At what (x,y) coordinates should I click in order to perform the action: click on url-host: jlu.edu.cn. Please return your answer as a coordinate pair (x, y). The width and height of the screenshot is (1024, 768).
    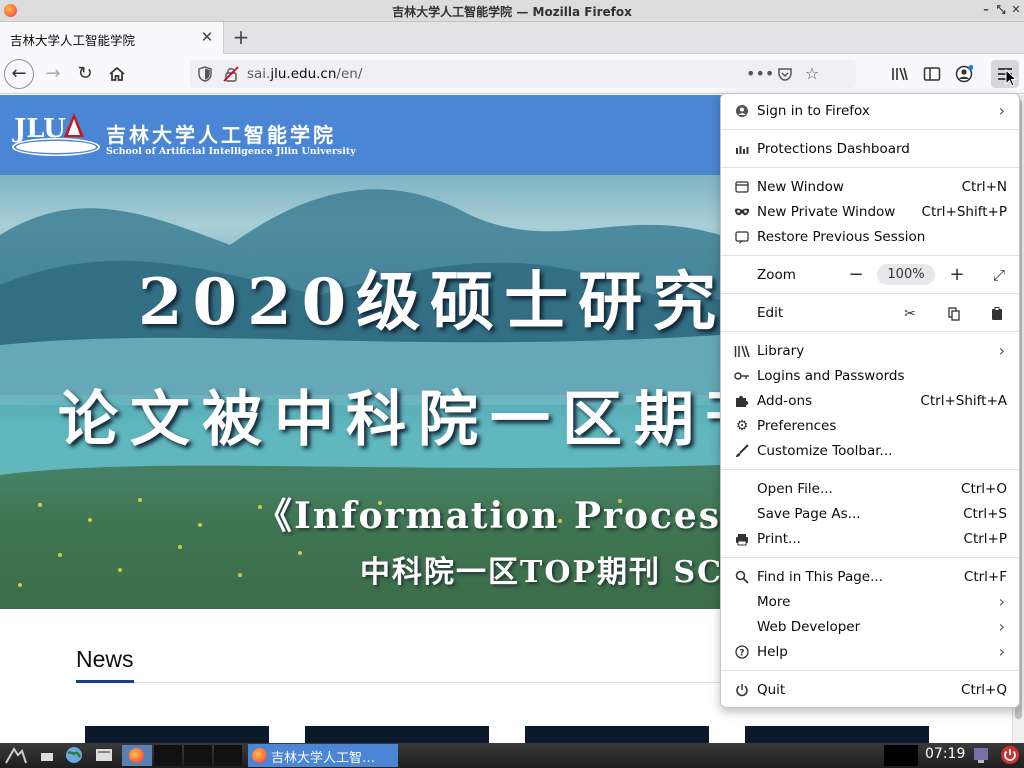
    Looking at the image, I should click on (303, 74).